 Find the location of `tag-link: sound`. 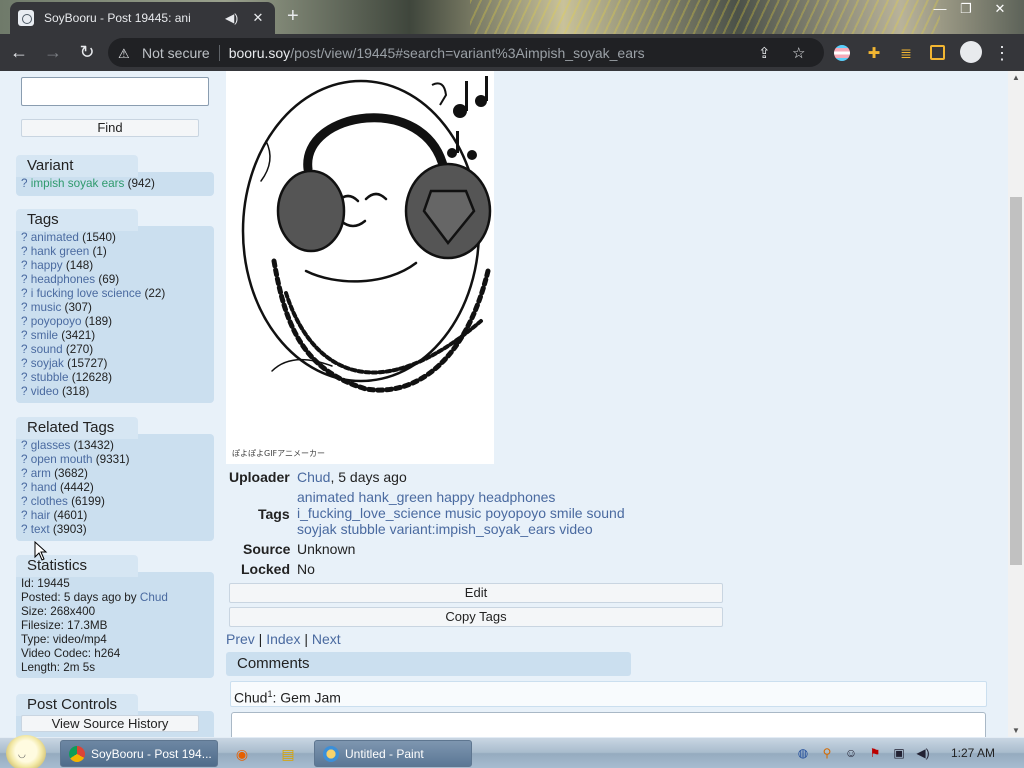

tag-link: sound is located at coordinates (47, 349).